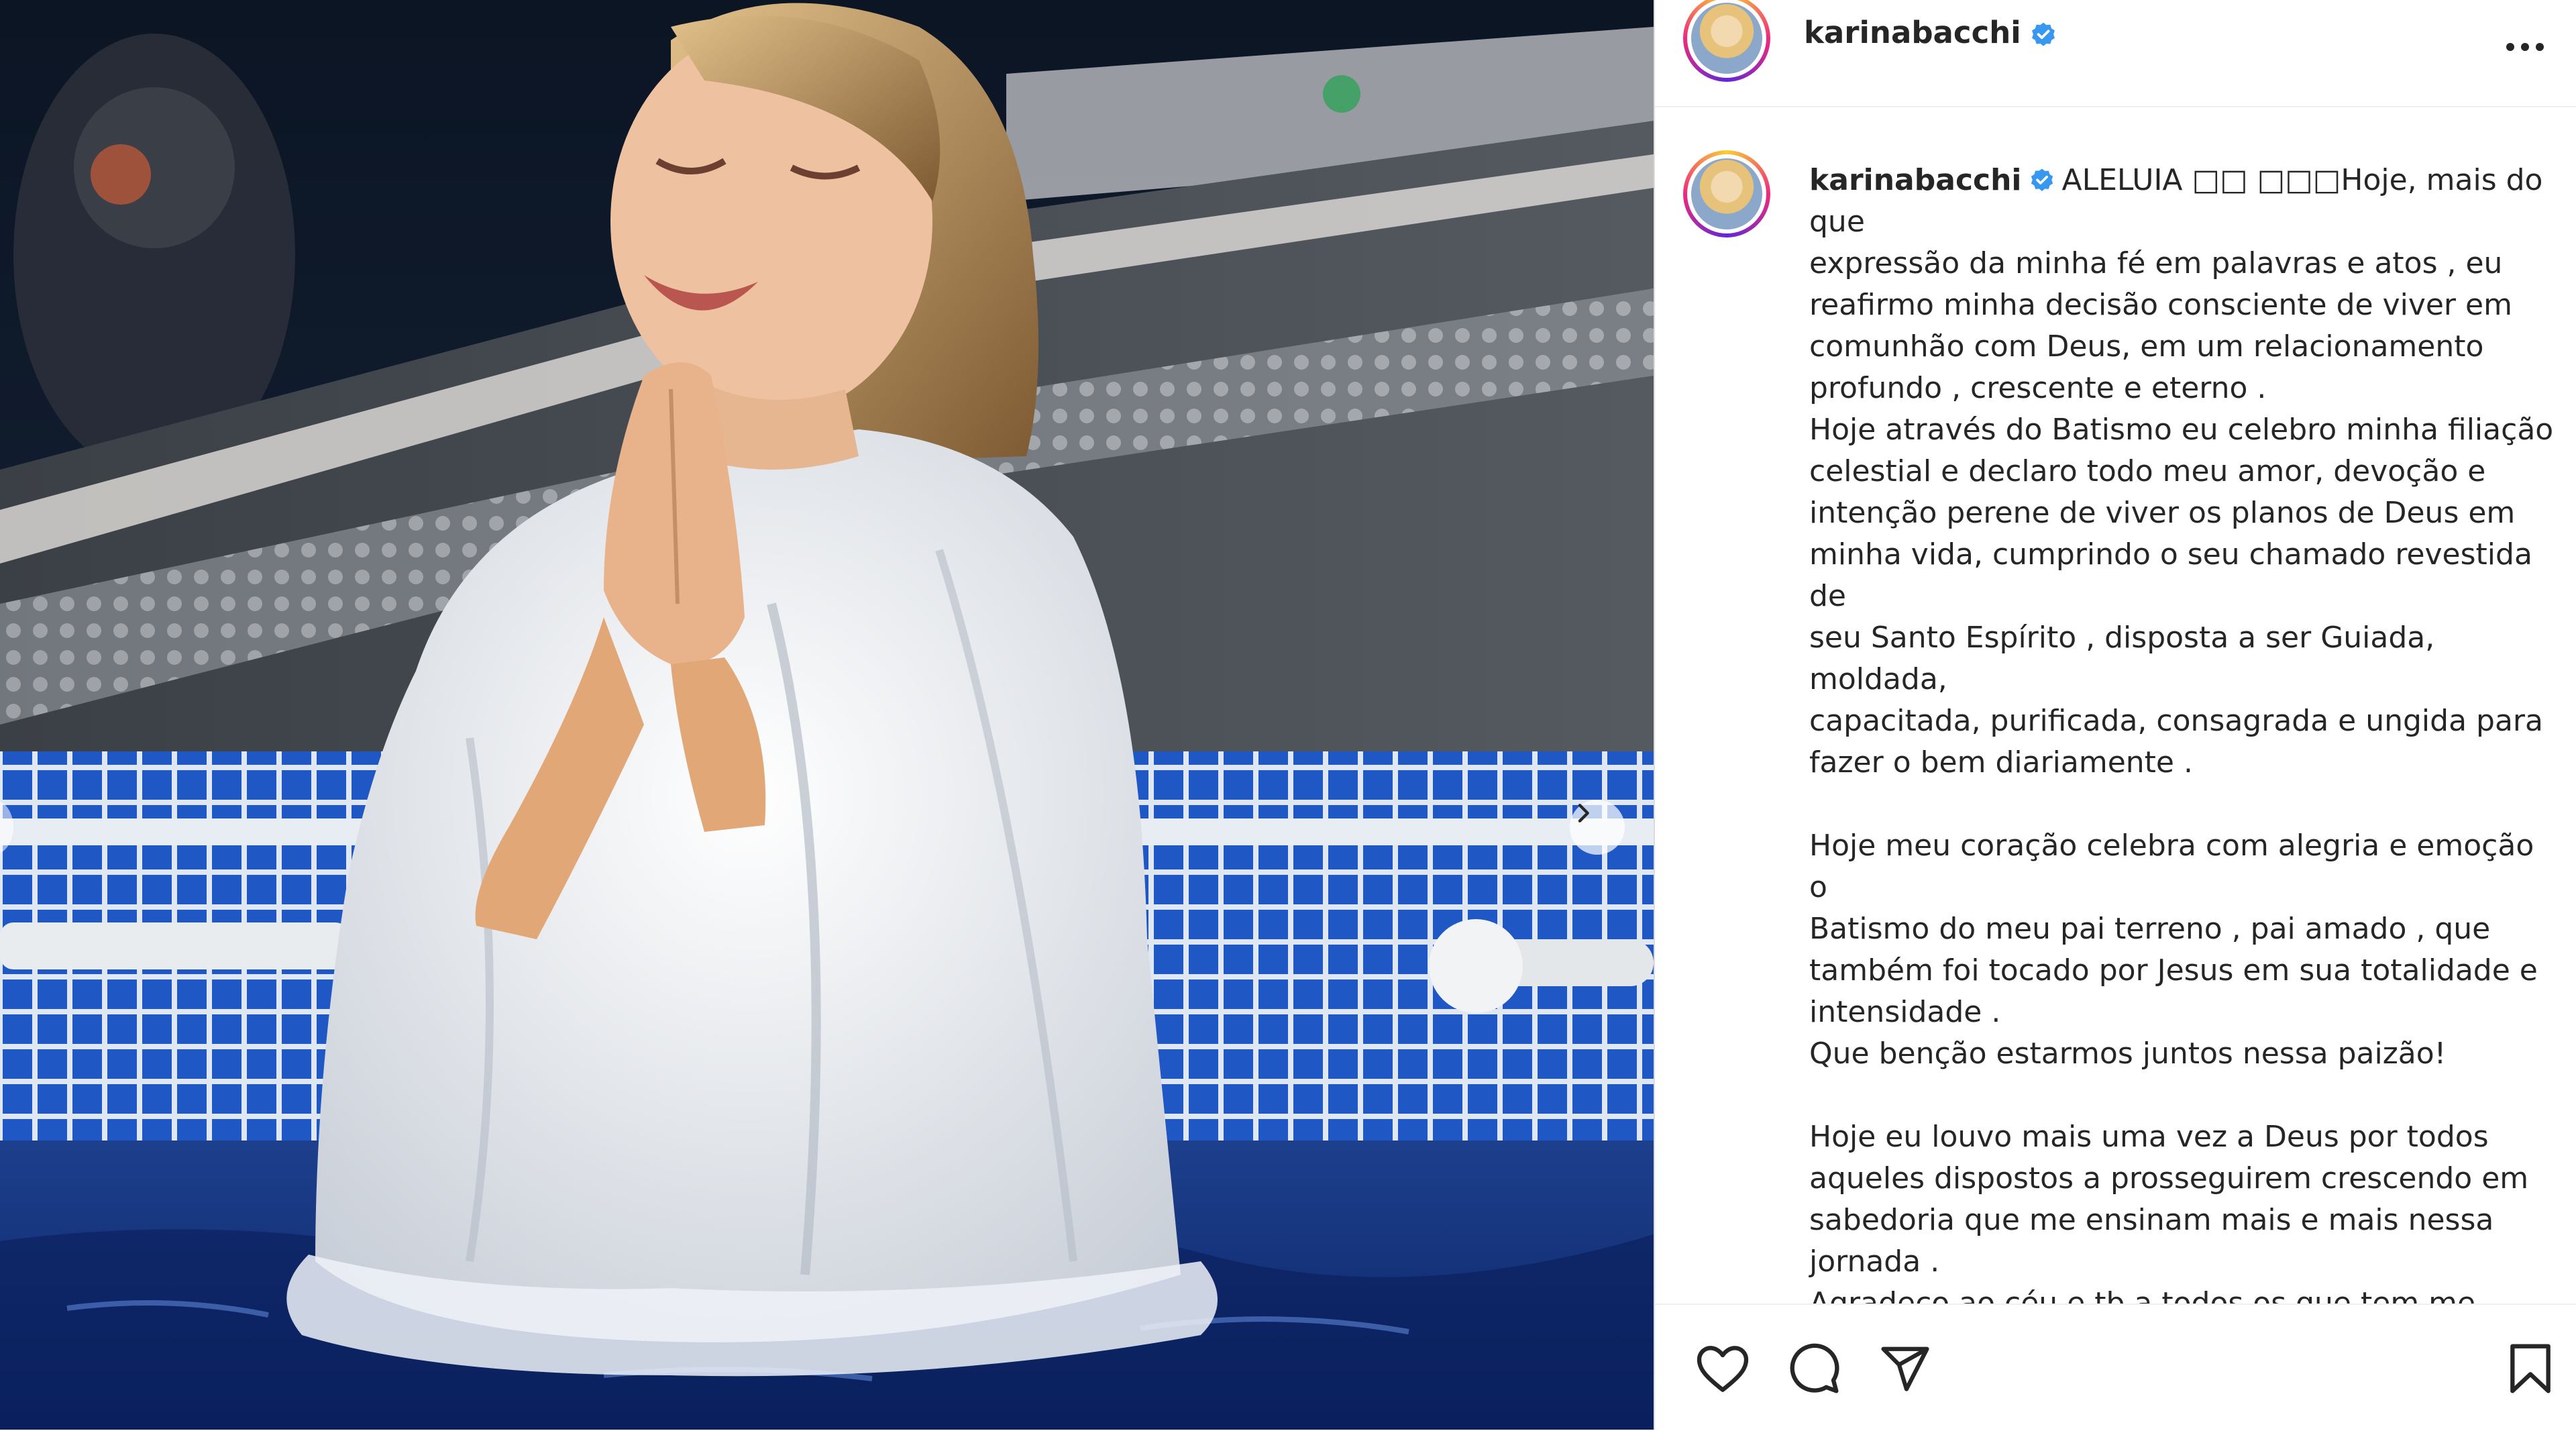 Image resolution: width=2576 pixels, height=1431 pixels. I want to click on send-icon, so click(1905, 1368).